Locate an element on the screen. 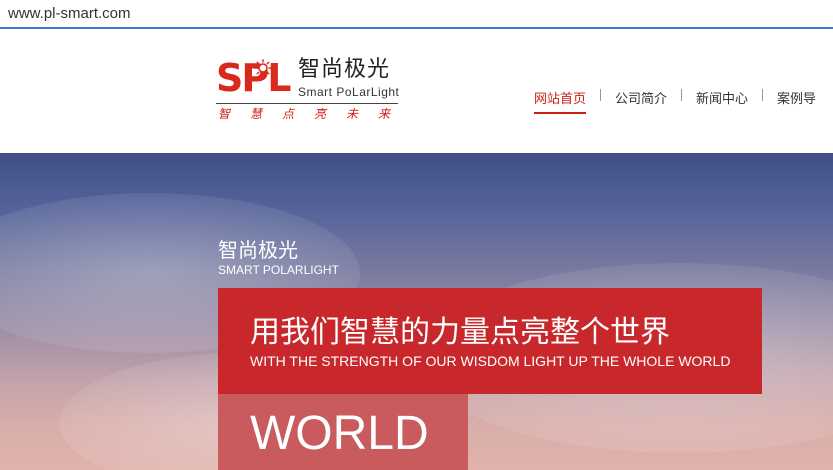  sun-icon is located at coordinates (263, 68).